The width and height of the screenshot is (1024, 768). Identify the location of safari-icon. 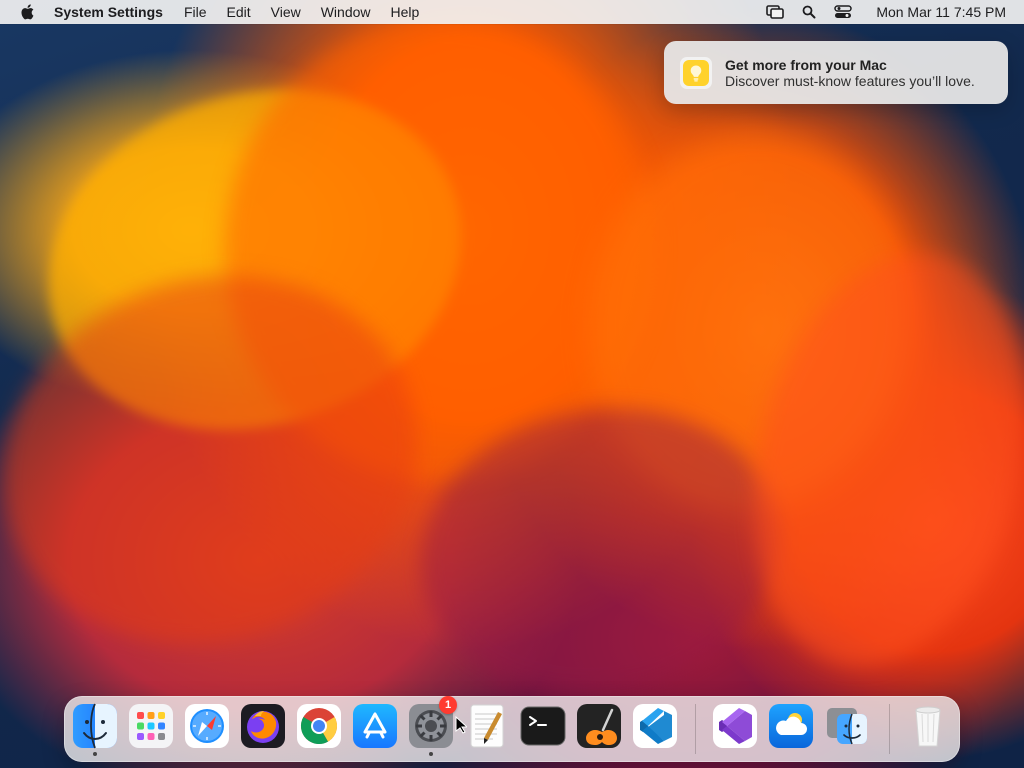
(207, 726).